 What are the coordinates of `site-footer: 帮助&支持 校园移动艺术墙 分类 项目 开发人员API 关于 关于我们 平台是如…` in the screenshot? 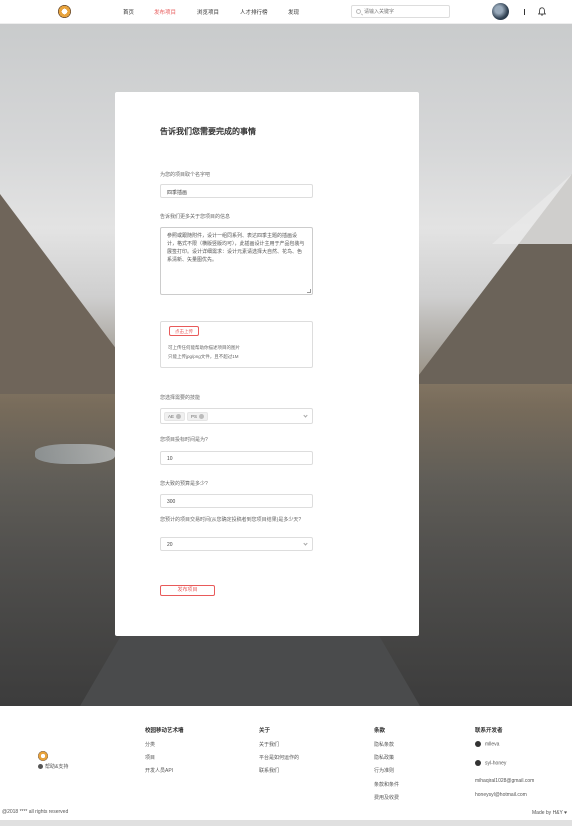 It's located at (286, 766).